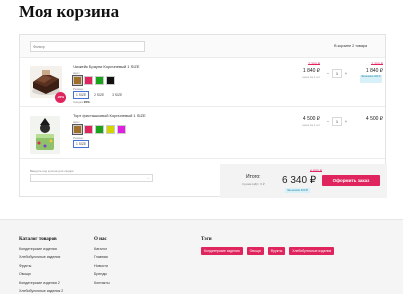 The image size is (403, 294). Describe the element at coordinates (102, 283) in the screenshot. I see `footer-link: Контакты` at that location.